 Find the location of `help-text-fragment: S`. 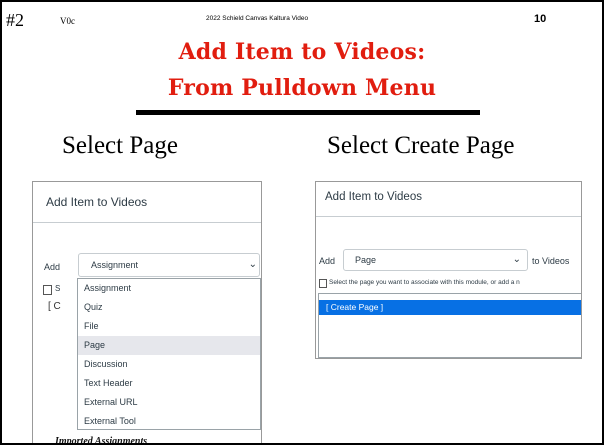

help-text-fragment: S is located at coordinates (58, 288).